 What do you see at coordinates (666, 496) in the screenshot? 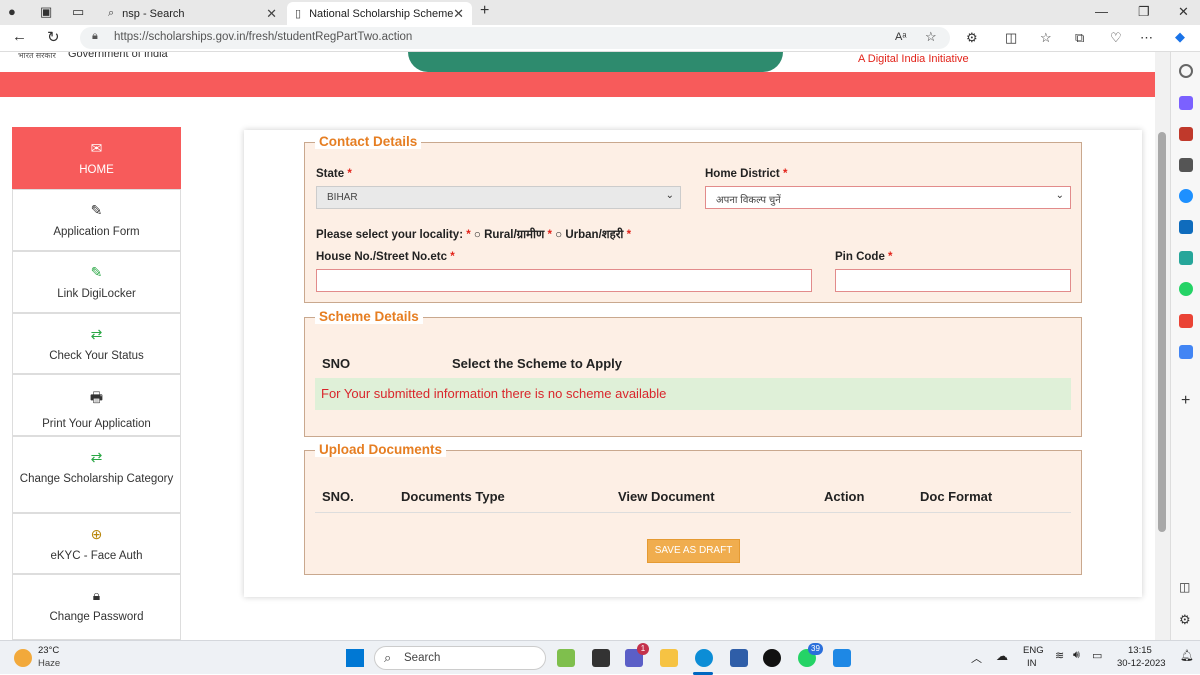
I see `view-document-header: View Document` at bounding box center [666, 496].